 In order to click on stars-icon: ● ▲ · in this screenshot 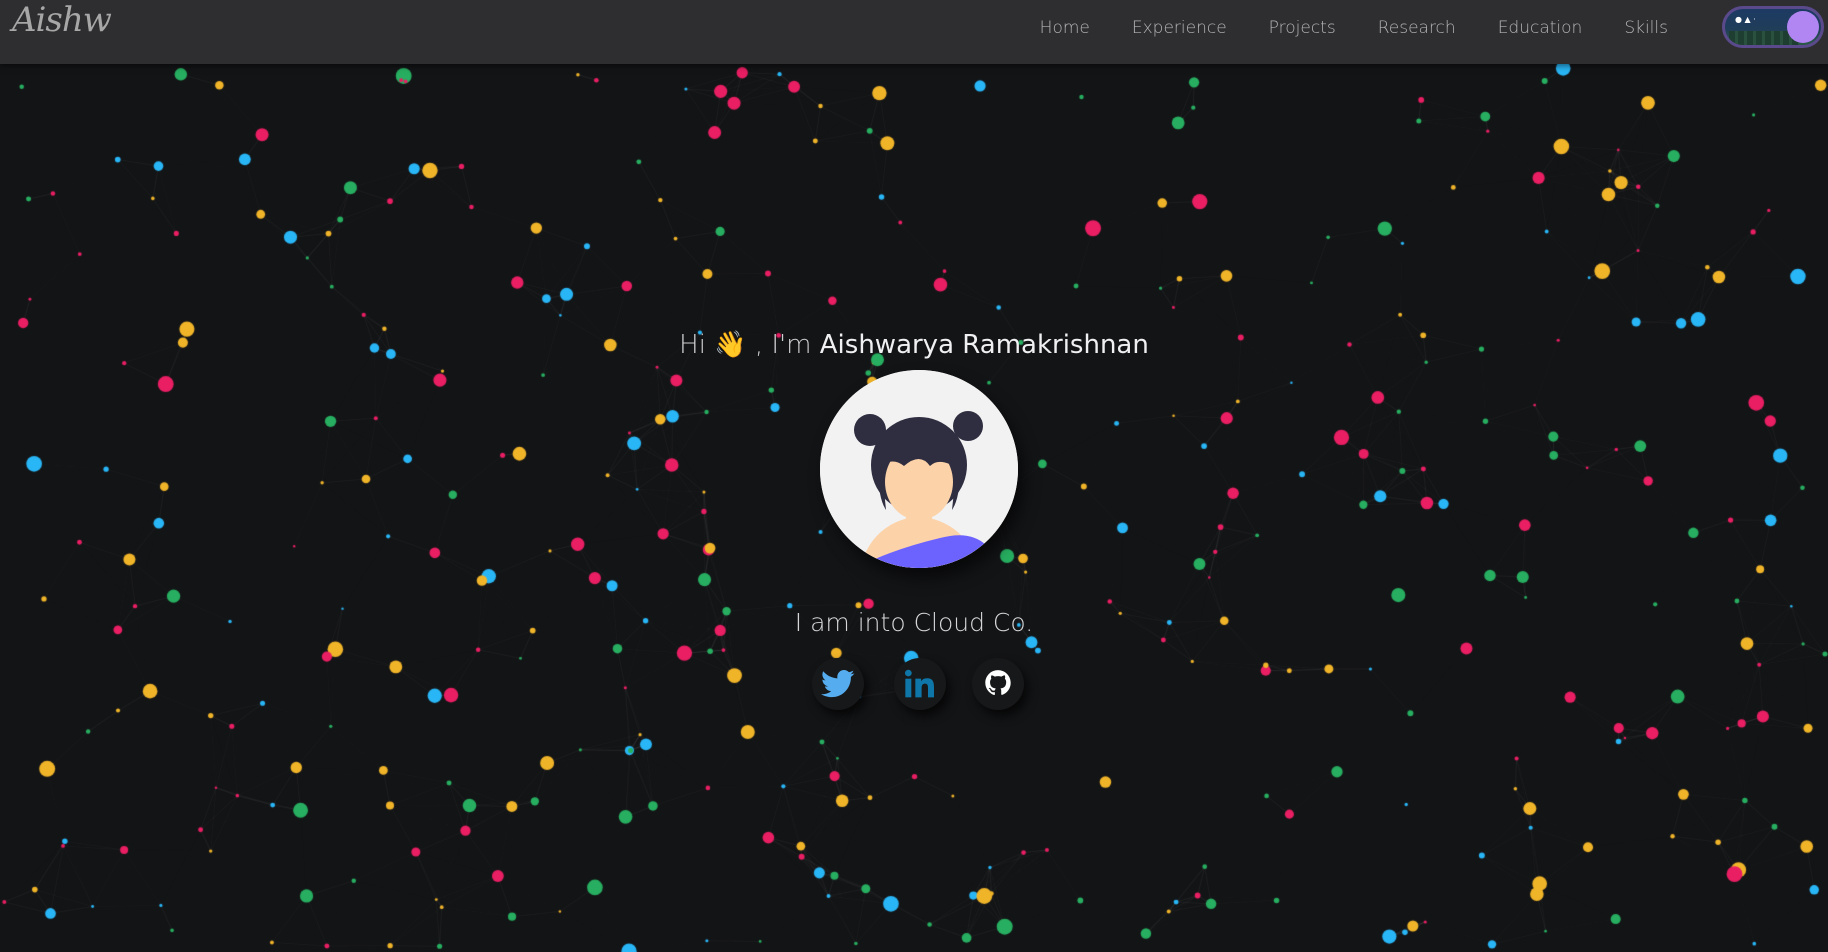, I will do `click(1745, 19)`.